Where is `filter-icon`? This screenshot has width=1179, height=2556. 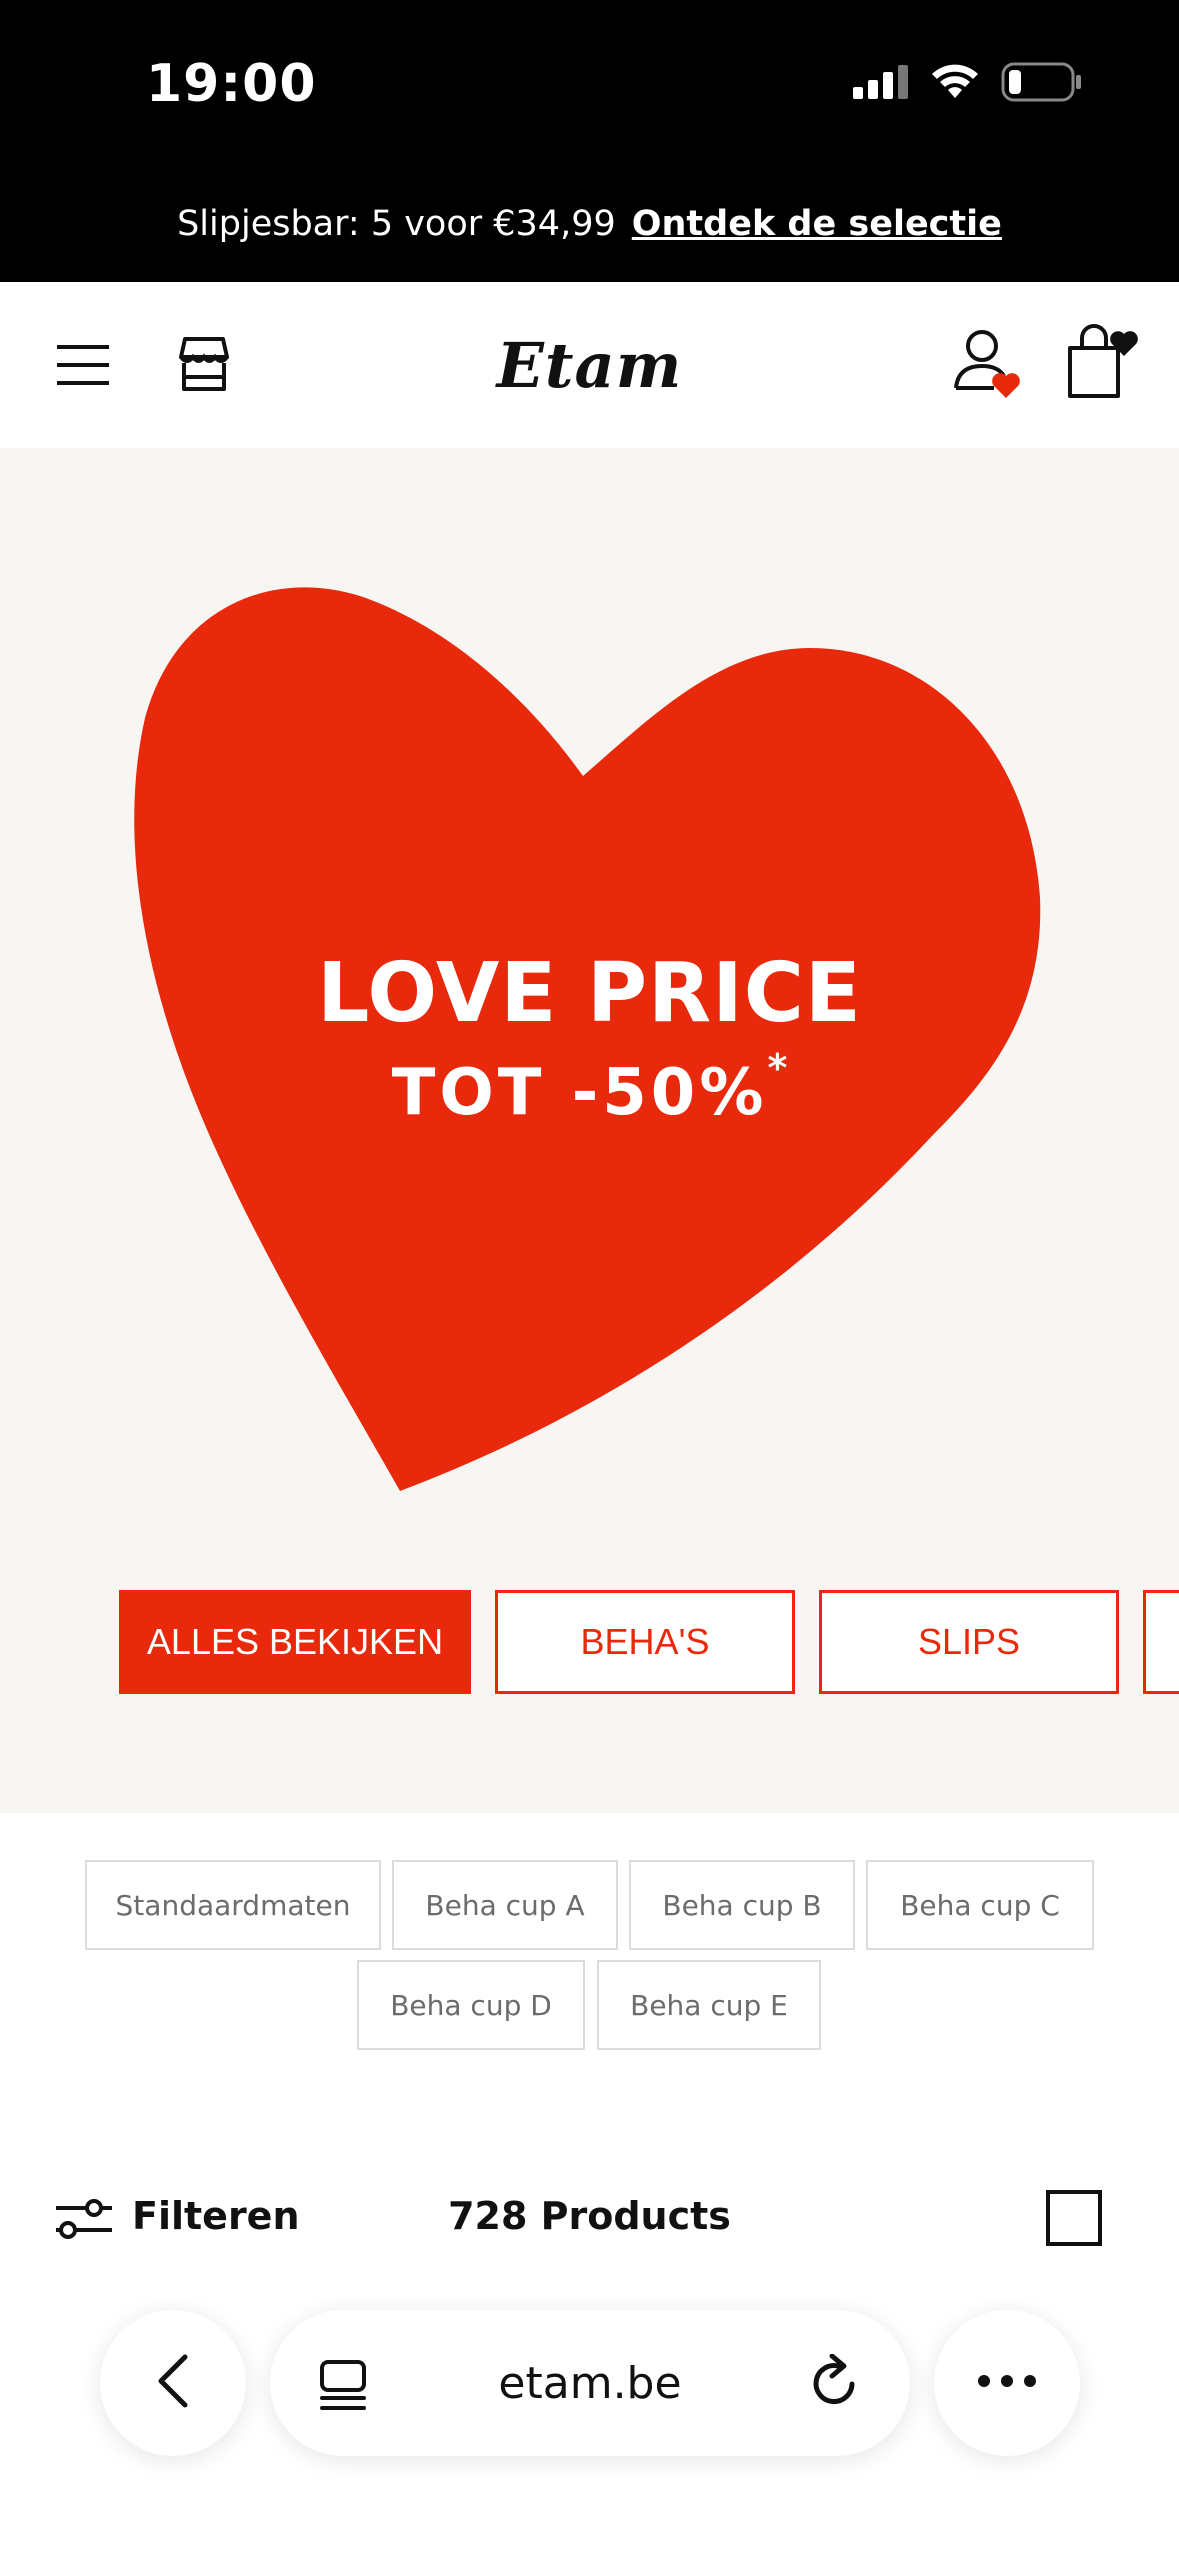 filter-icon is located at coordinates (84, 2219).